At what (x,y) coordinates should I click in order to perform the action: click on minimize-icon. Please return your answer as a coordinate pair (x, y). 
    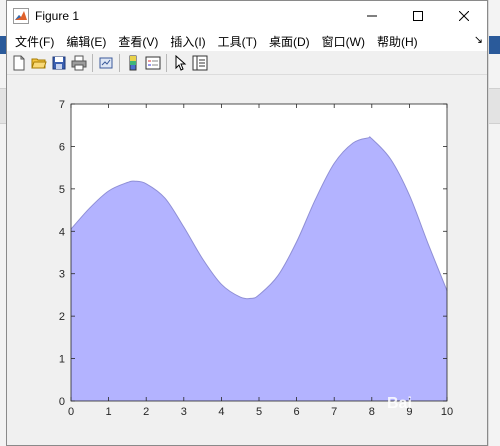
    Looking at the image, I should click on (372, 16).